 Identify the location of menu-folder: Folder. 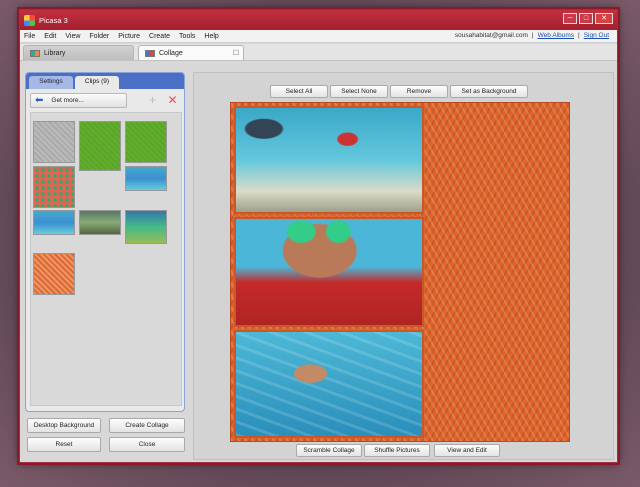
(99, 36).